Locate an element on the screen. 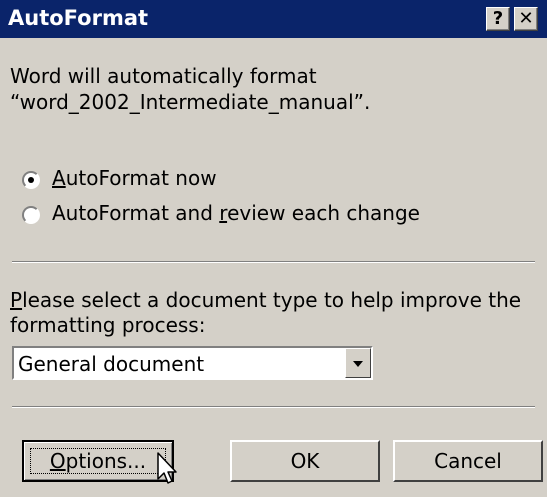 The width and height of the screenshot is (547, 497). window-title: AutoFormat is located at coordinates (78, 18).